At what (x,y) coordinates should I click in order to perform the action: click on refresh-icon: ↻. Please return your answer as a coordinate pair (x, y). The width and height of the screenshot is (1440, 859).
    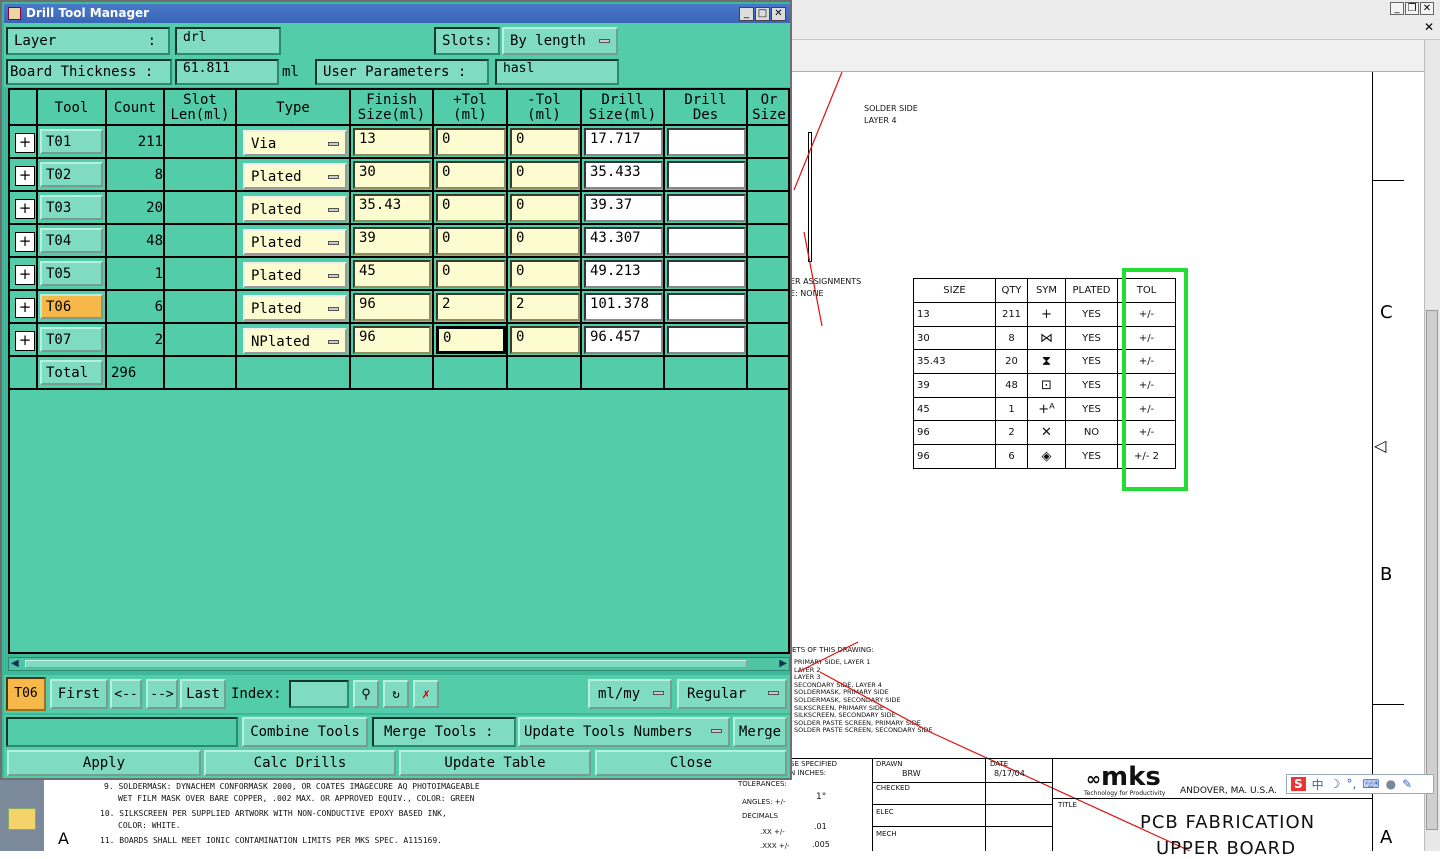
    Looking at the image, I should click on (396, 694).